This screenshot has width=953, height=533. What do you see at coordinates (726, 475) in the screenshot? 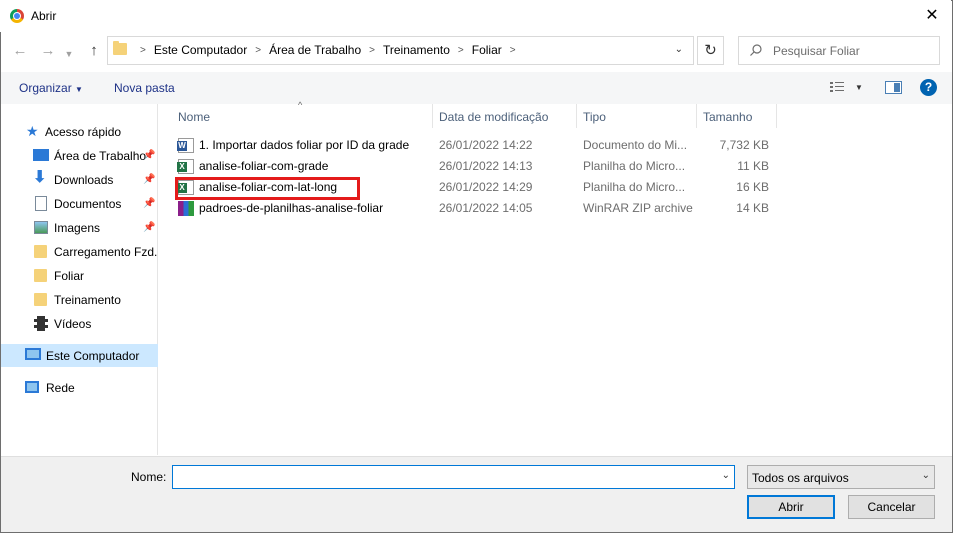
I see `chevron-down-icon: ⌄` at bounding box center [726, 475].